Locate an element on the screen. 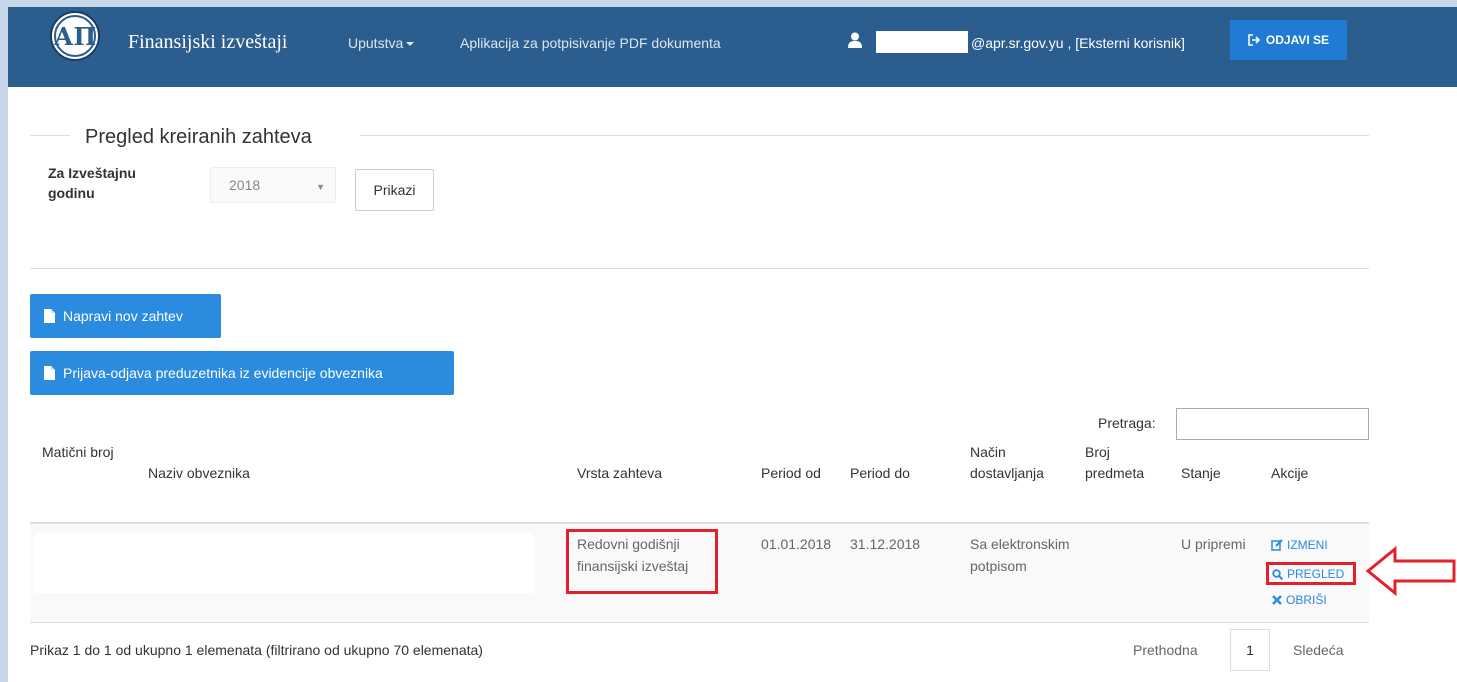 The height and width of the screenshot is (682, 1457). user-email: @apr.sr.gov.yu , [Eksterni korisnik] is located at coordinates (1078, 43).